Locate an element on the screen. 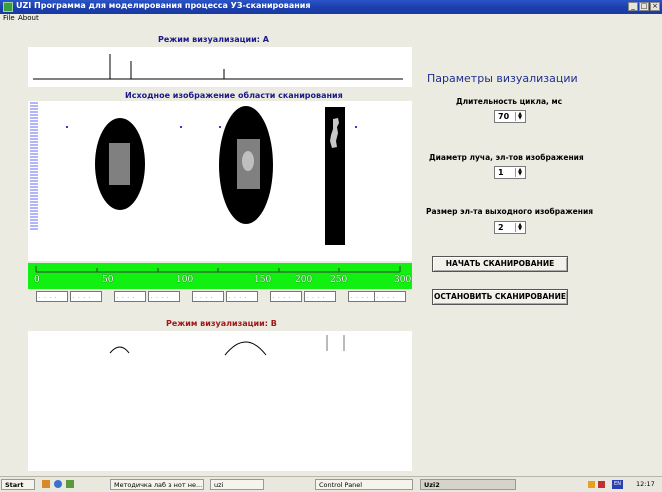 Image resolution: width=662 pixels, height=492 pixels. beam-diameter-value: 1 is located at coordinates (501, 172).